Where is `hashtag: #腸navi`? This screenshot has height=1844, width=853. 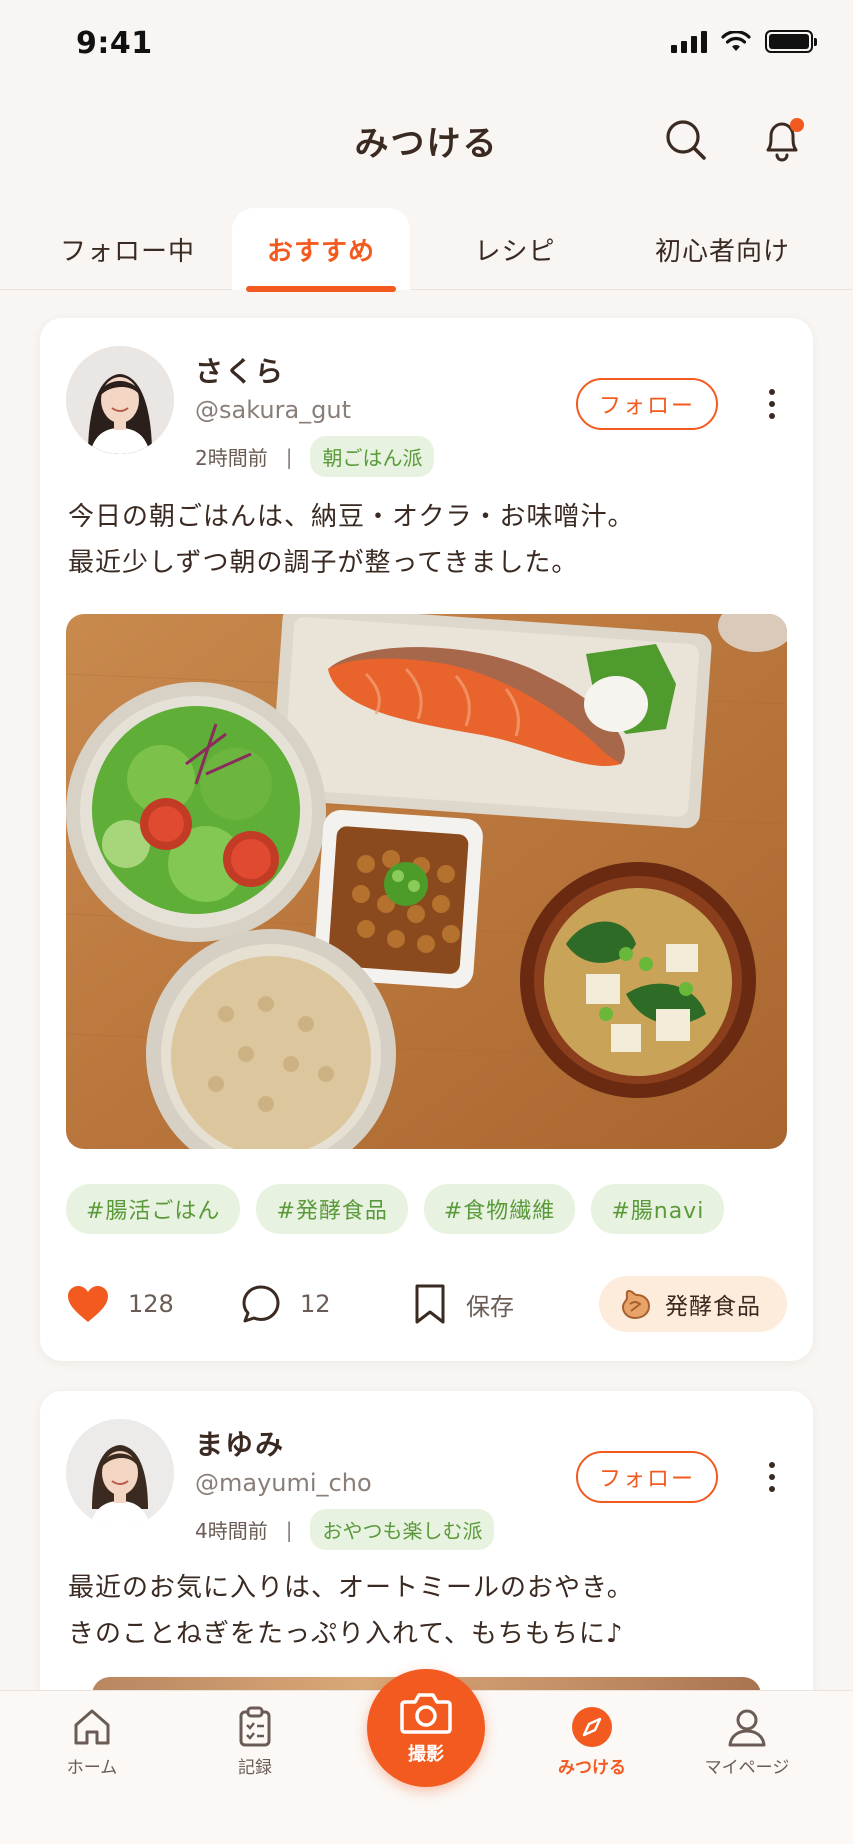
hashtag: #腸navi is located at coordinates (658, 1209).